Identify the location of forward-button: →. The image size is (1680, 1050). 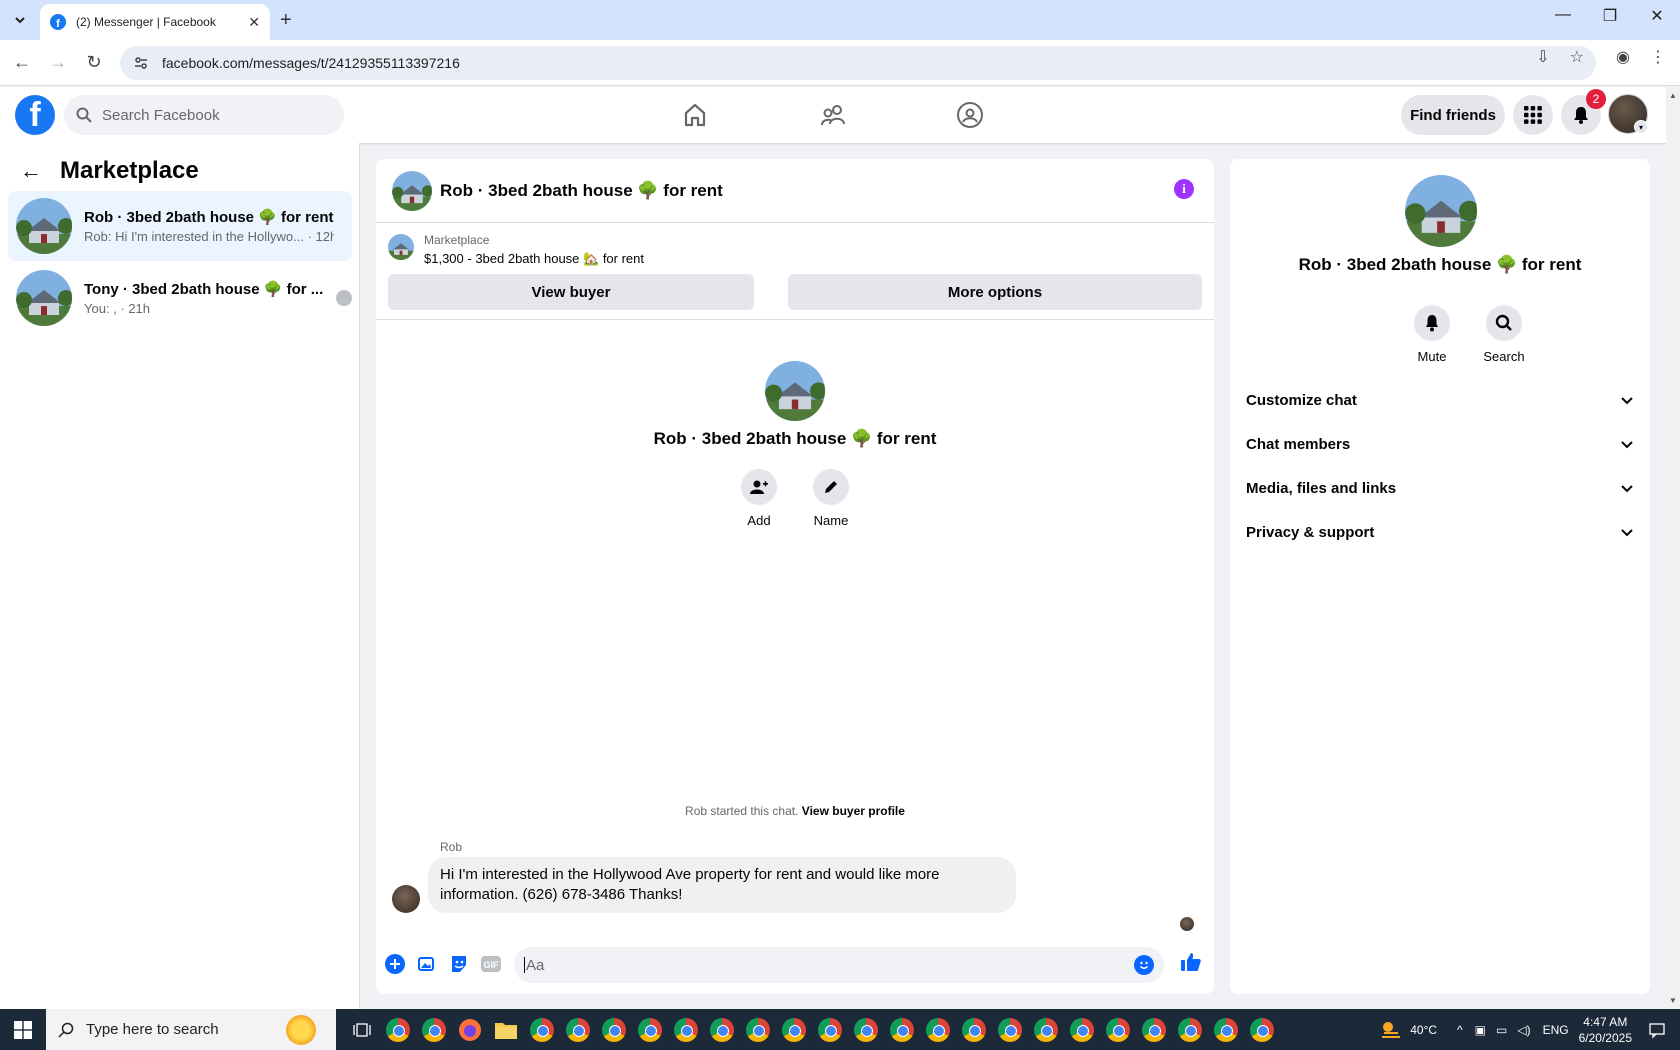
(58, 62).